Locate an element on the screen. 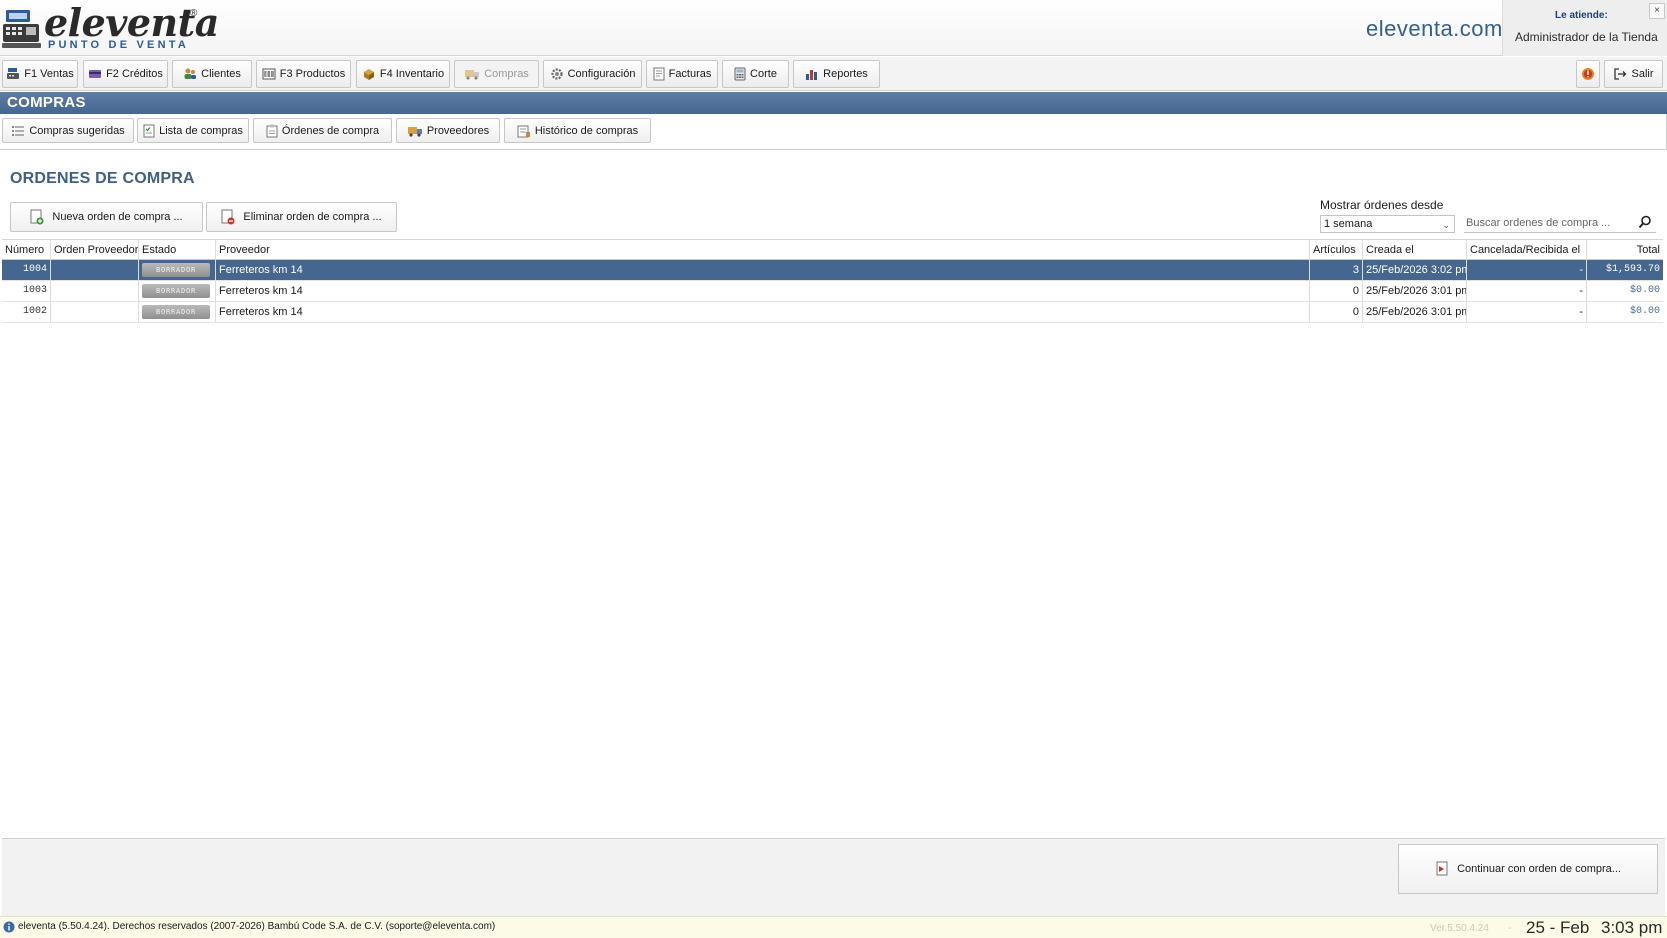 The width and height of the screenshot is (1667, 938). truck-icon is located at coordinates (472, 75).